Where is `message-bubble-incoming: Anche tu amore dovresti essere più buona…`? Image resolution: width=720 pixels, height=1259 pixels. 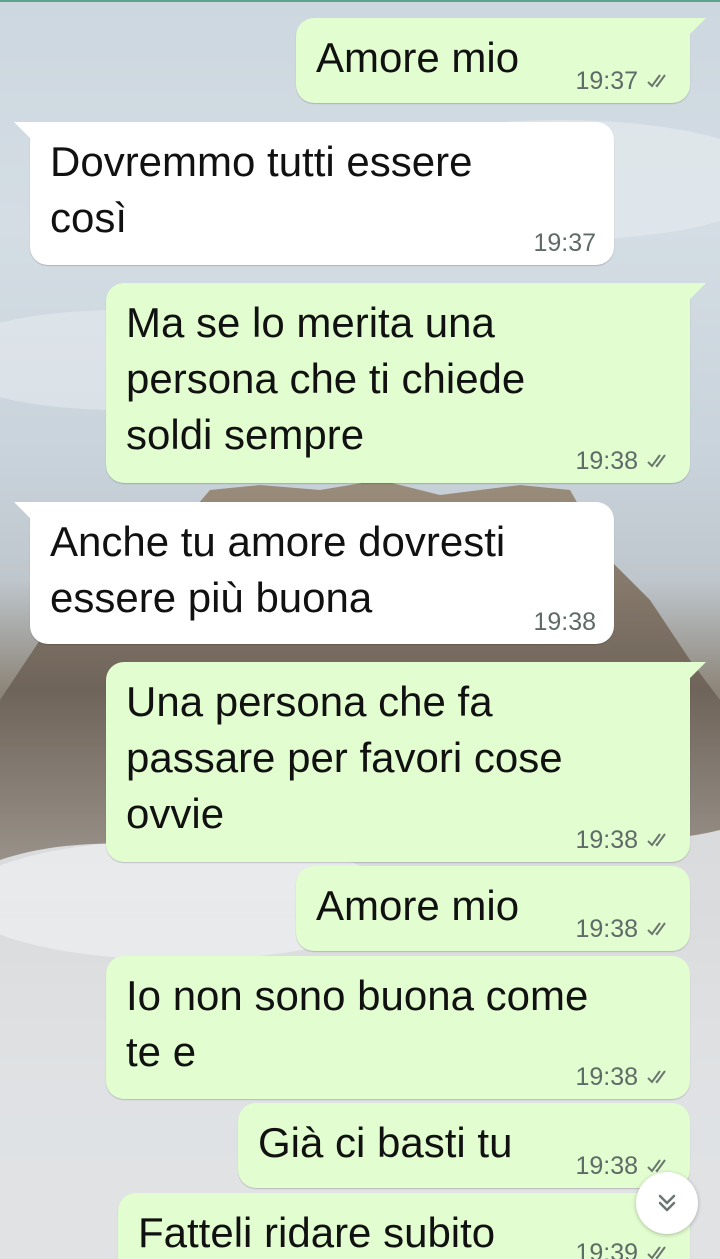 message-bubble-incoming: Anche tu amore dovresti essere più buona… is located at coordinates (314, 573).